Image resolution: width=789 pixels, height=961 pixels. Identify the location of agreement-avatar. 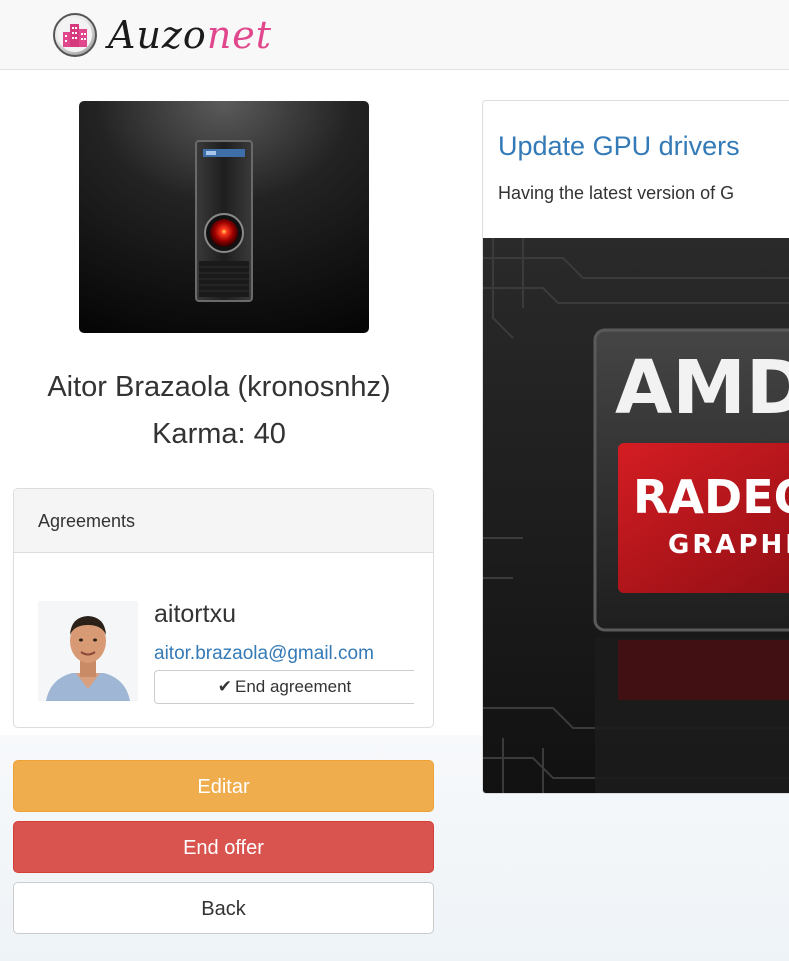
(88, 651).